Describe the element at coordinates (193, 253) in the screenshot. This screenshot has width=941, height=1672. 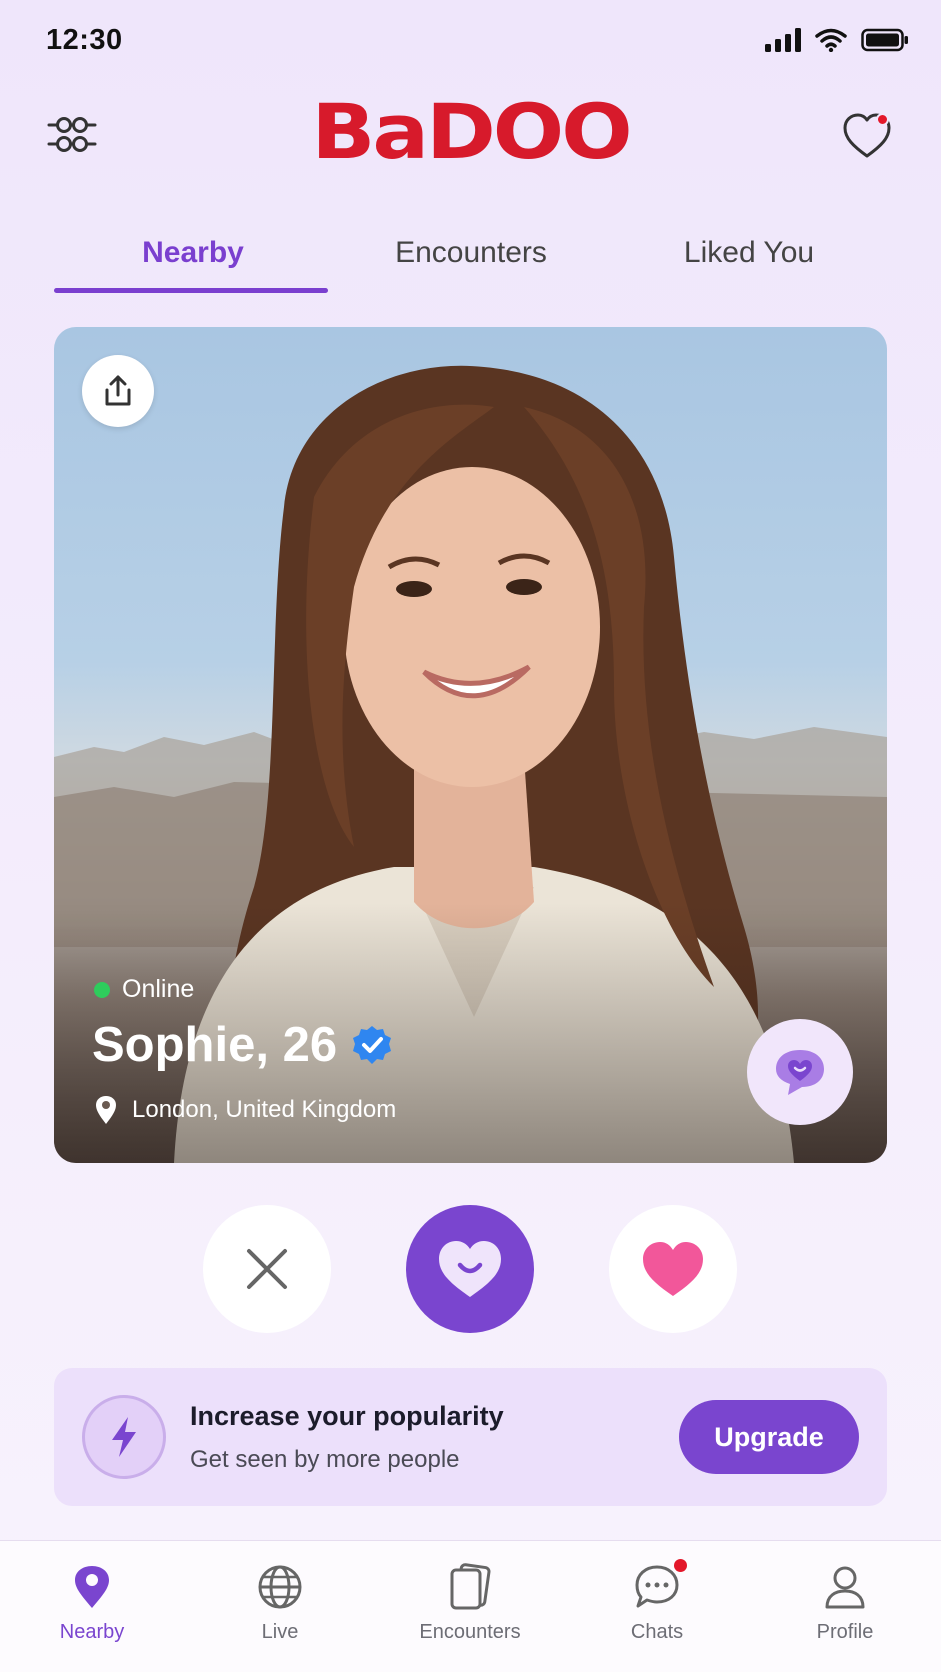
I see `tab-nearby: Nearby` at that location.